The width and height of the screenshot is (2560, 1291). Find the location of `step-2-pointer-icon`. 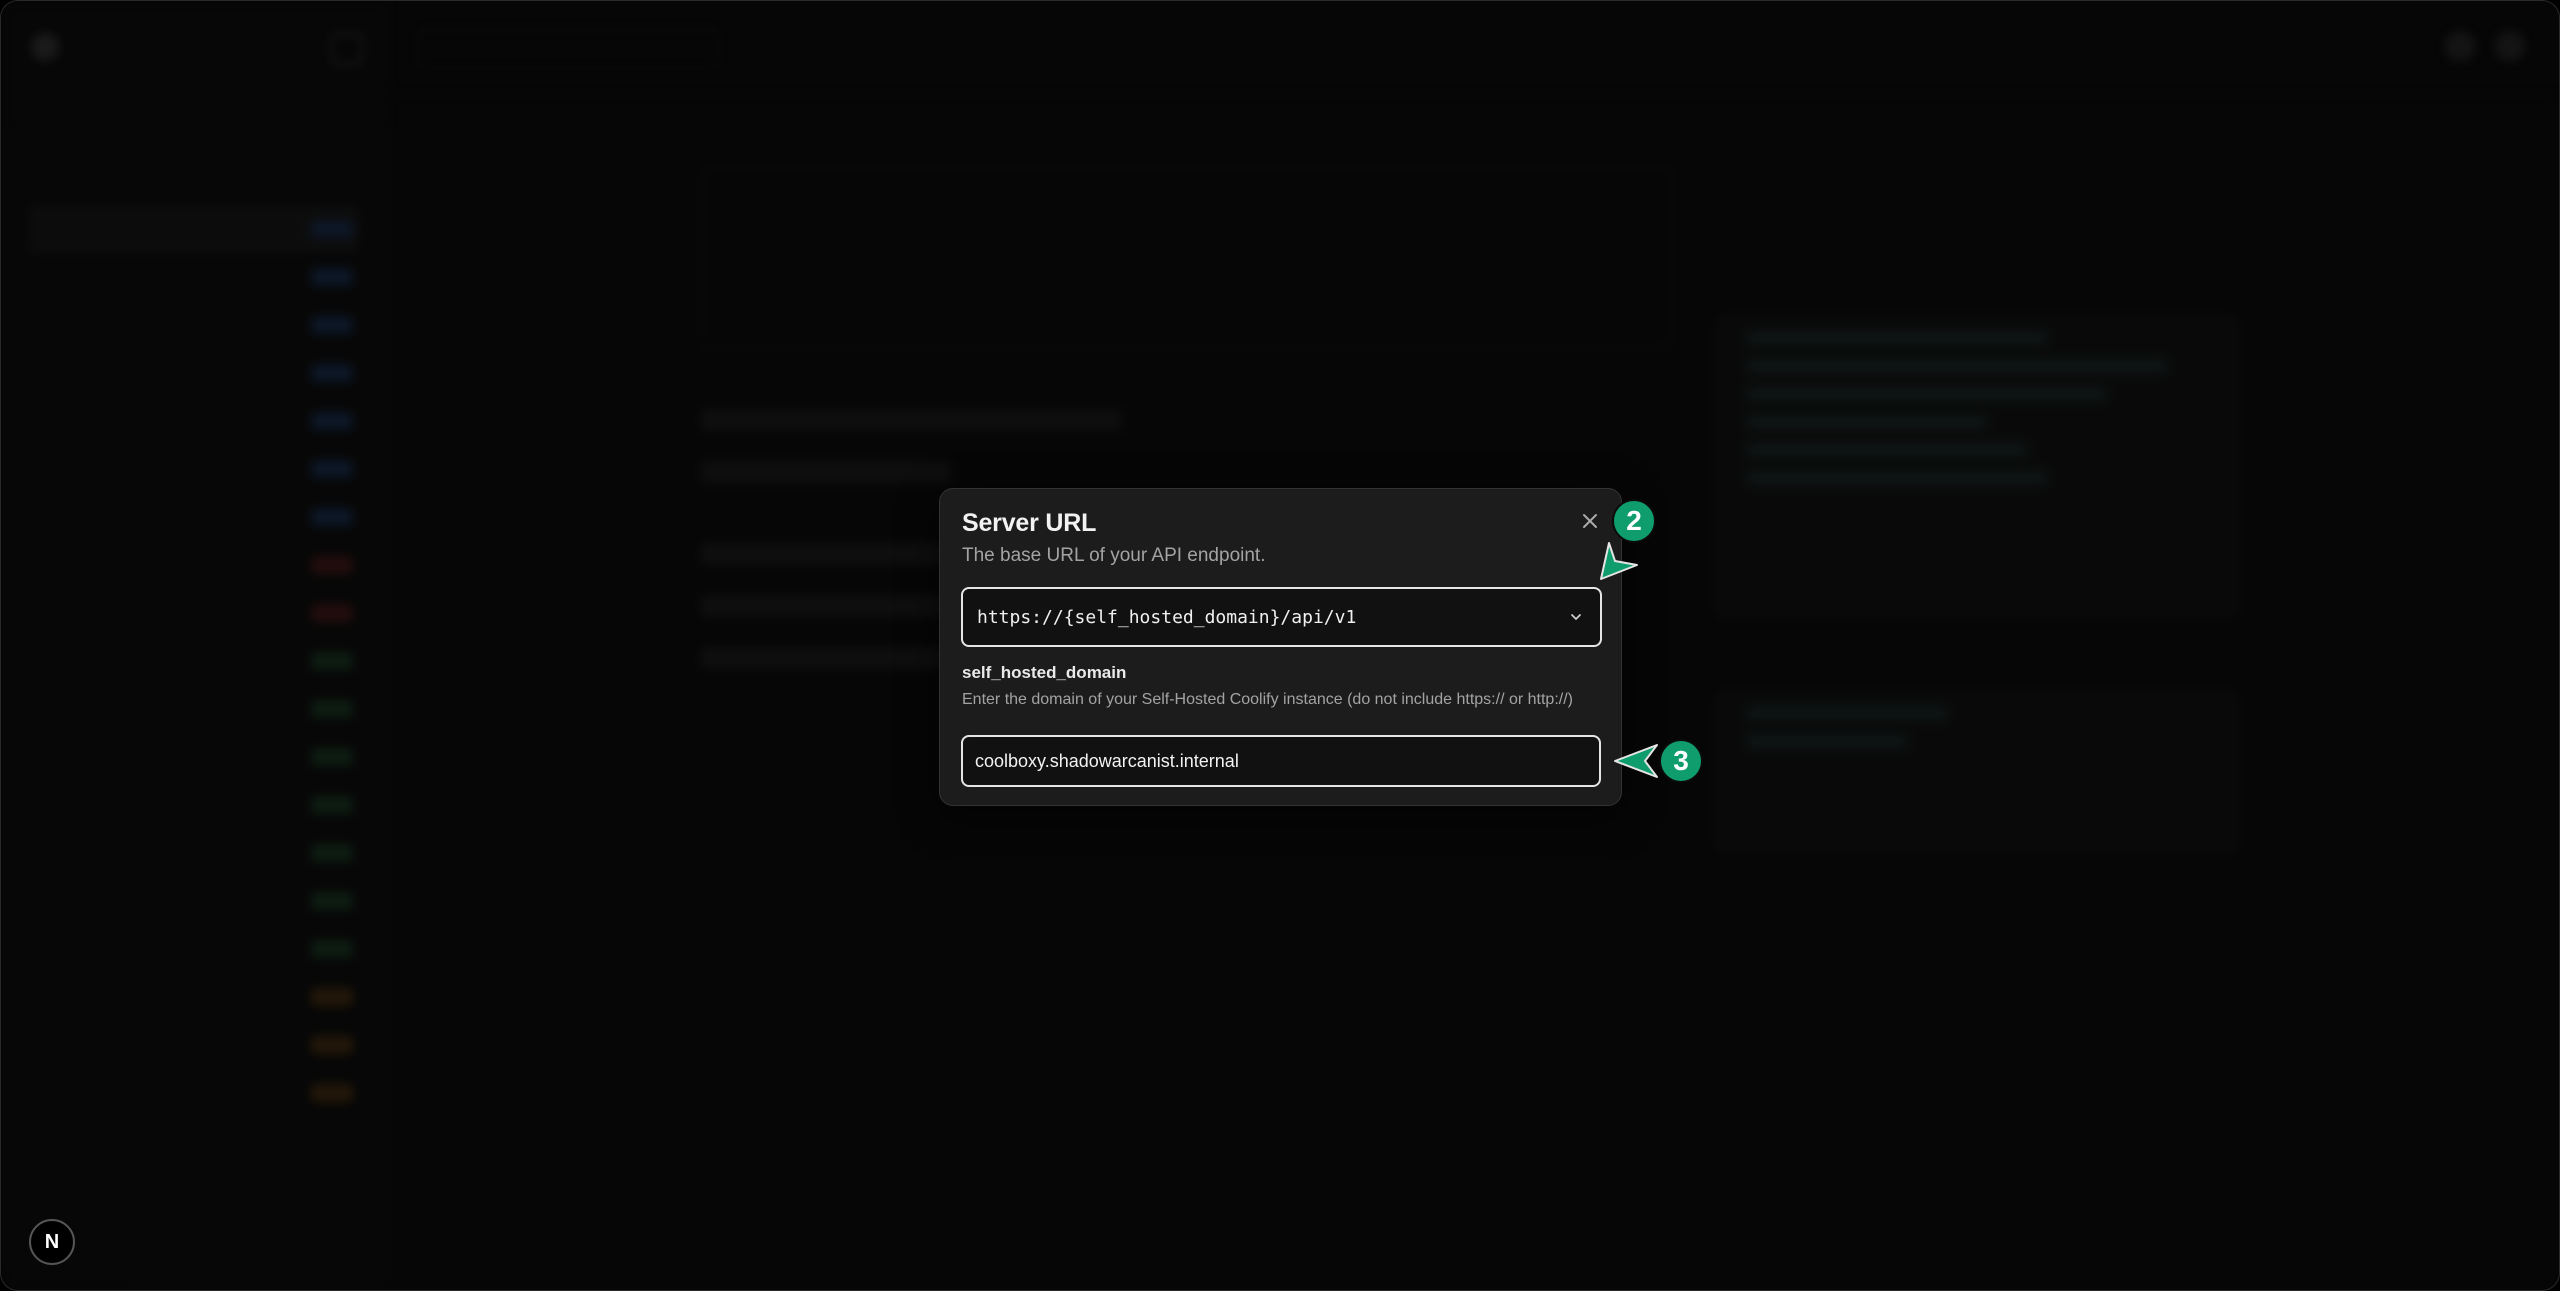

step-2-pointer-icon is located at coordinates (1619, 561).